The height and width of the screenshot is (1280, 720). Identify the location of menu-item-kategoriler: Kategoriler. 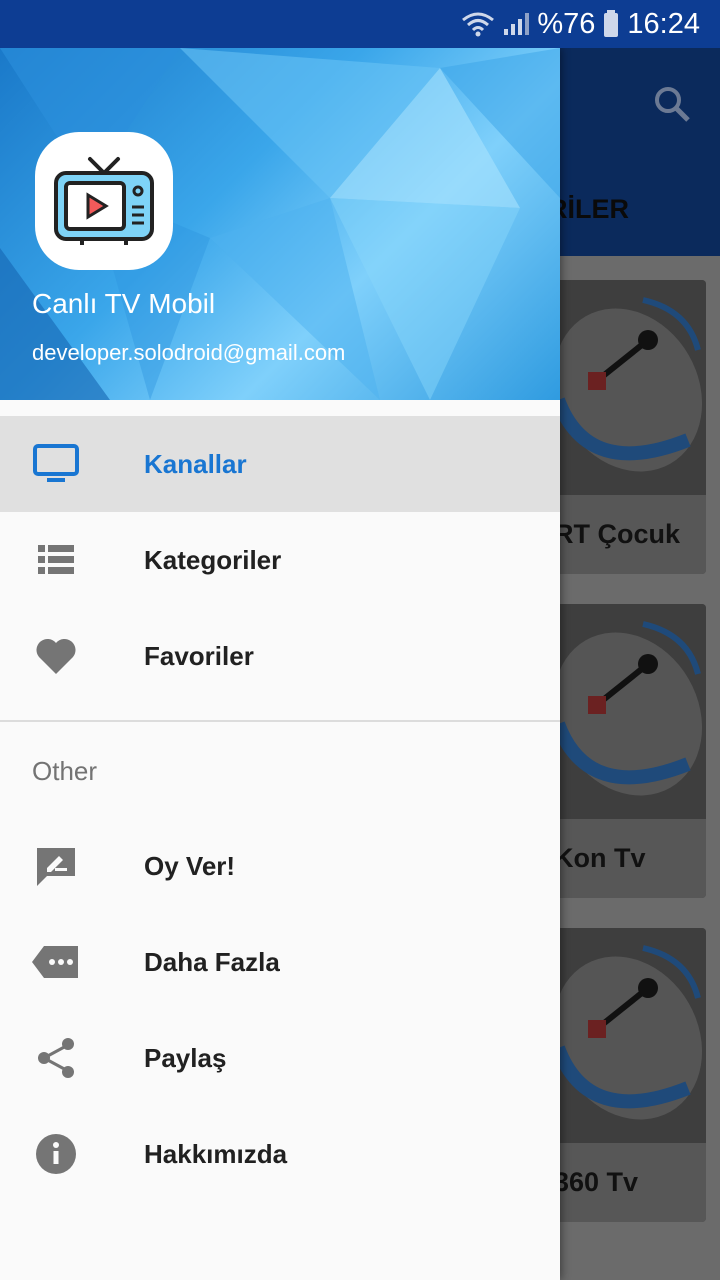
(280, 560).